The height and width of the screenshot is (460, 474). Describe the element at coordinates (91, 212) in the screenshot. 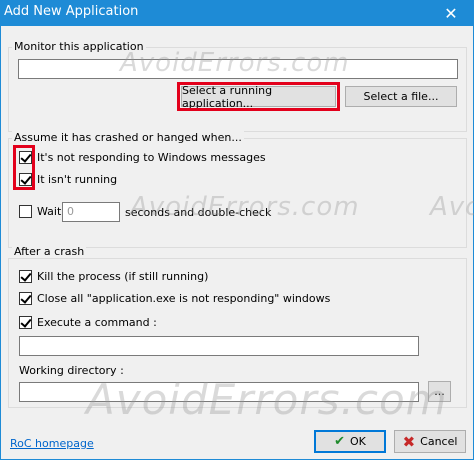

I see `wait-seconds-input: 0` at that location.